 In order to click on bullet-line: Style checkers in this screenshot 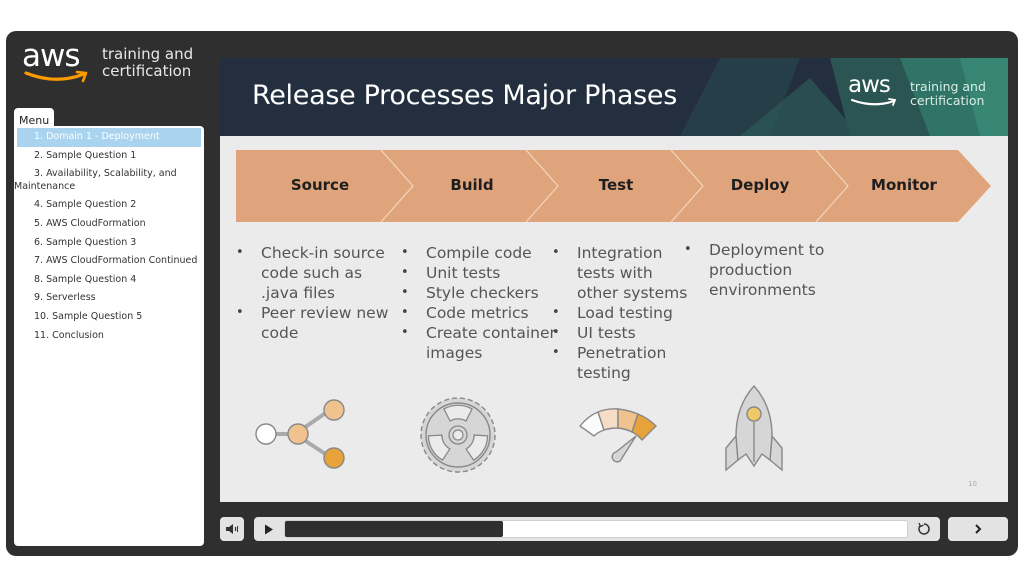, I will do `click(482, 293)`.